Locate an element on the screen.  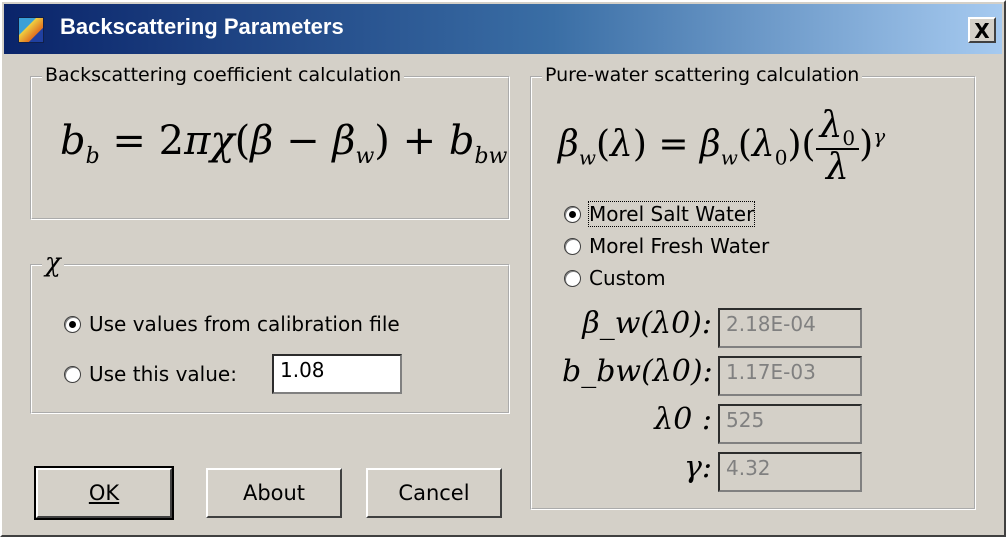
close-button: X is located at coordinates (982, 30).